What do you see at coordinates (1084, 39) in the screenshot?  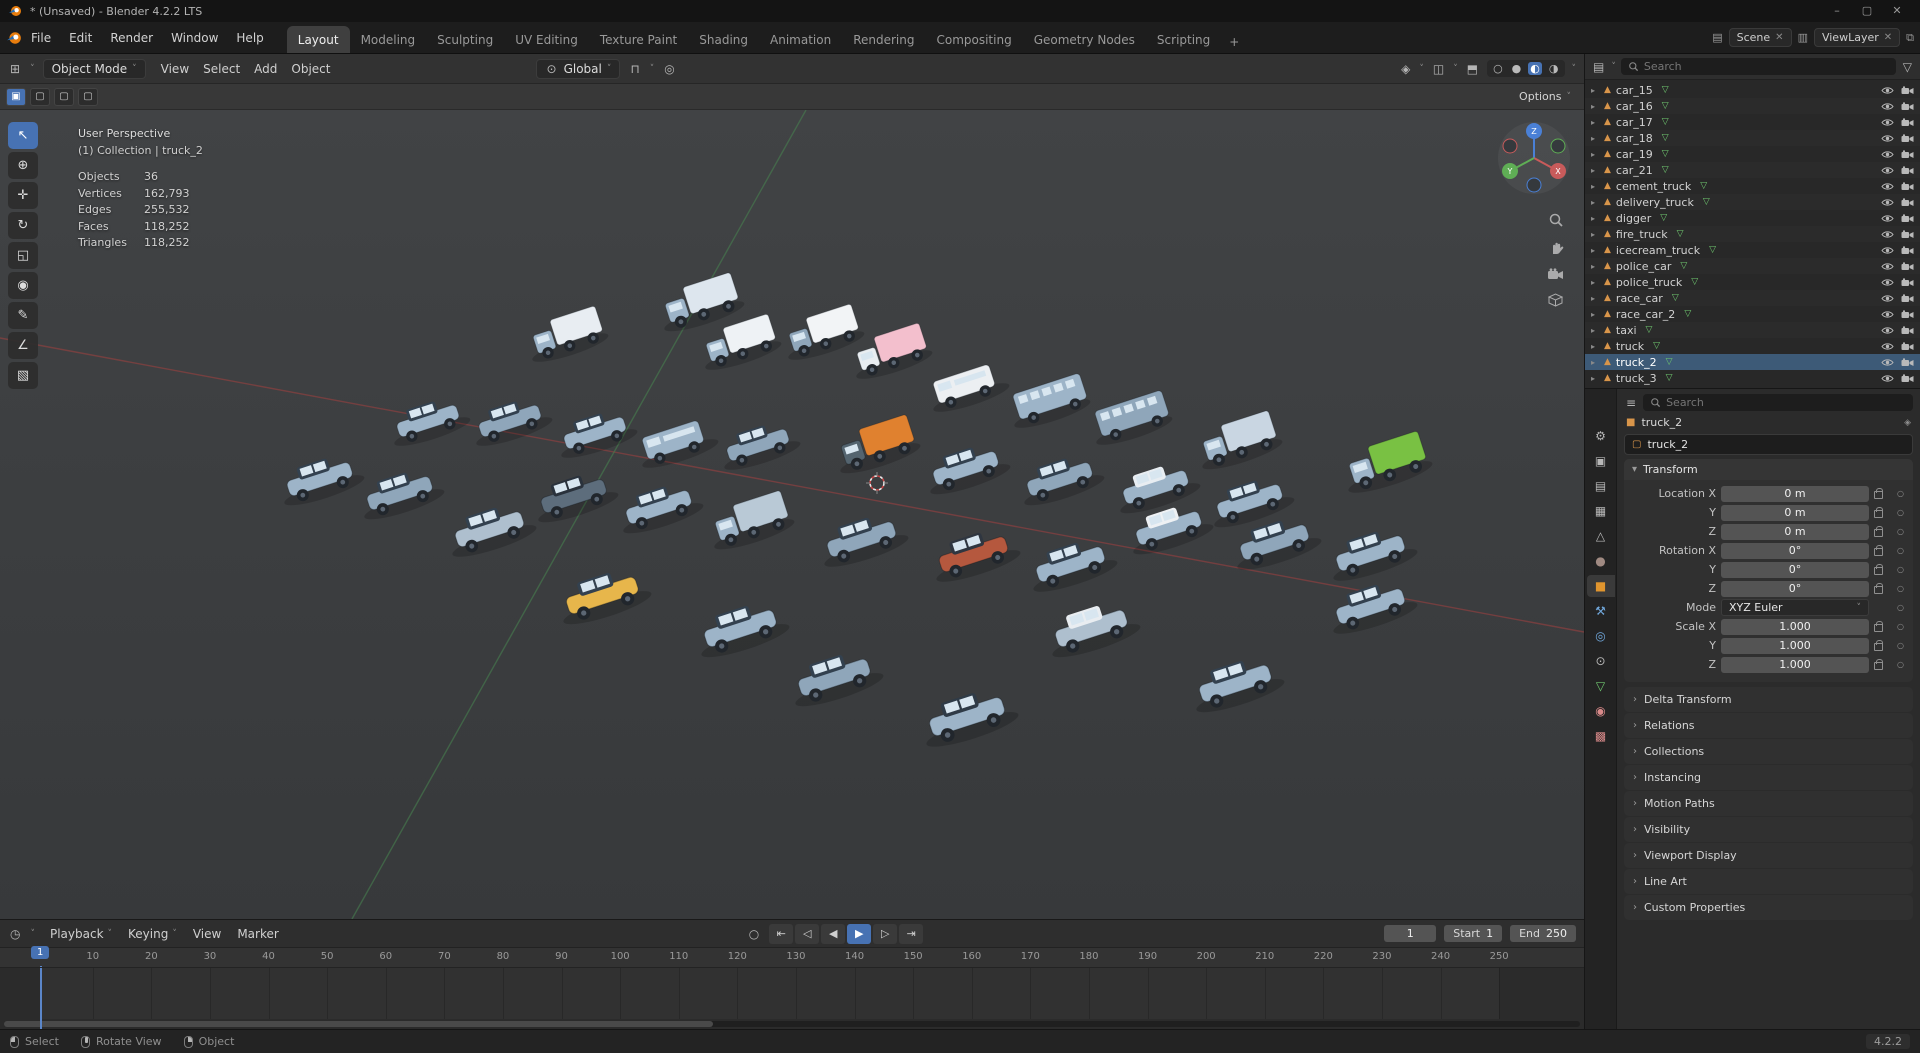 I see `workspace-tab-geometry-nodes: Geometry Nodes` at bounding box center [1084, 39].